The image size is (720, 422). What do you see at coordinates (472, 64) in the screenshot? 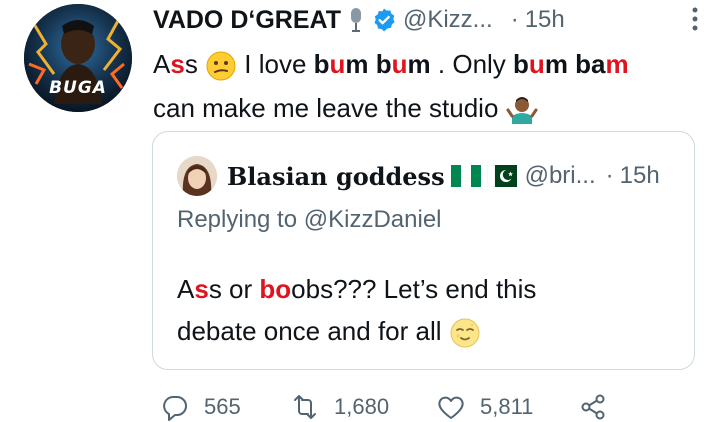
I see `text-segment: . Only` at bounding box center [472, 64].